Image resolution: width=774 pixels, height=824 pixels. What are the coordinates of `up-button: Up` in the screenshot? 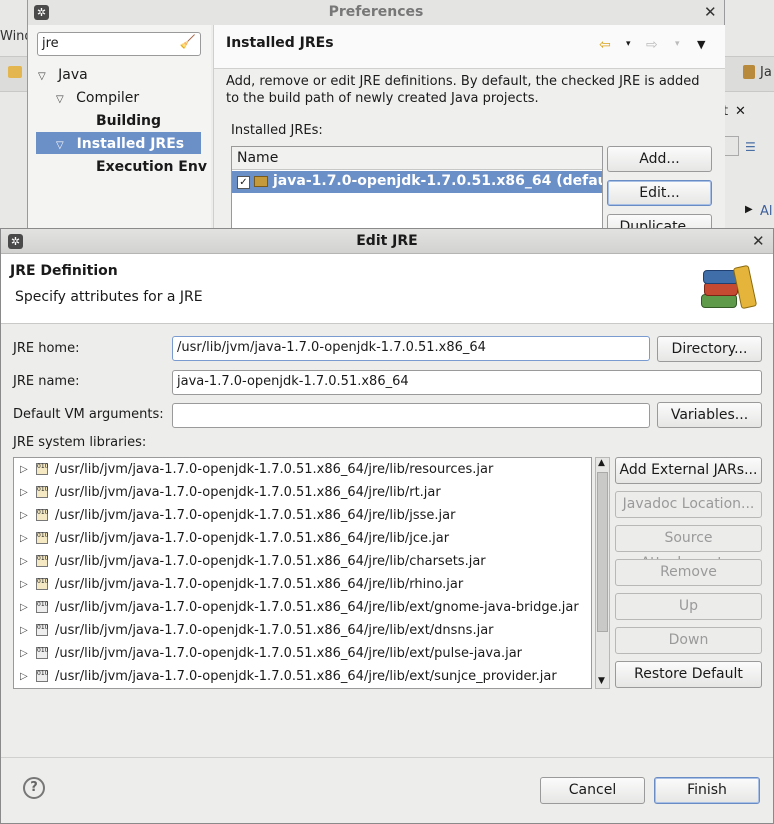 It's located at (688, 606).